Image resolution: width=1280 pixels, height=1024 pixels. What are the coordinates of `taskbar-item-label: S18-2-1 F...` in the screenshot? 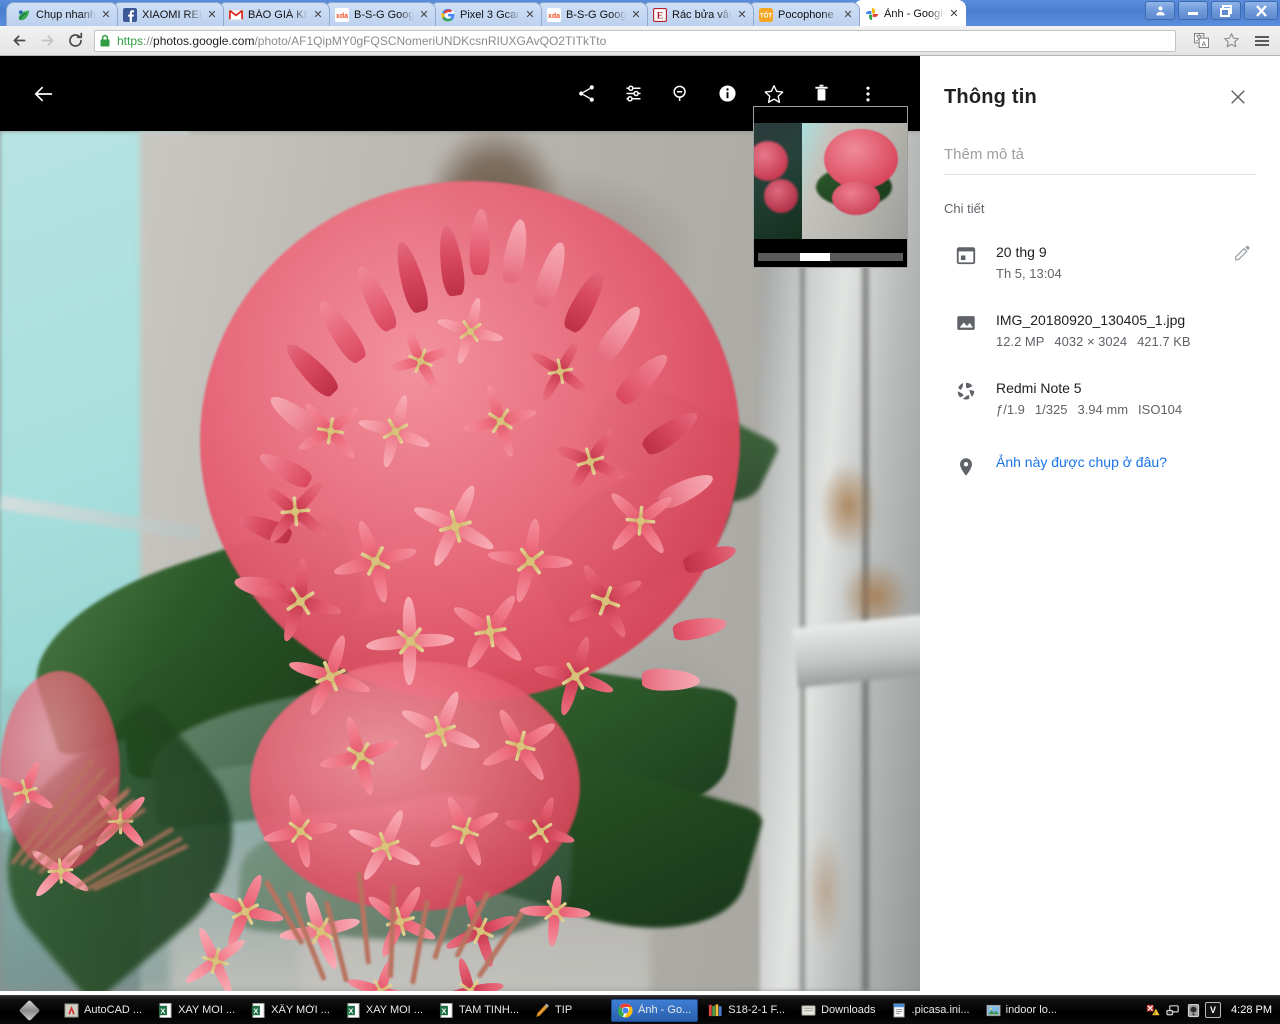 It's located at (757, 1010).